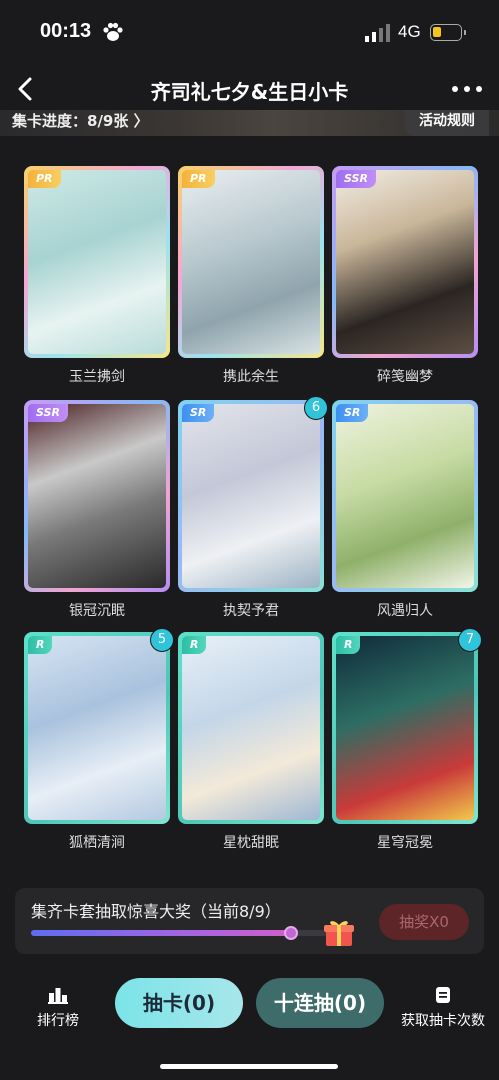 This screenshot has height=1080, width=499. Describe the element at coordinates (163, 933) in the screenshot. I see `reward-progress-fill` at that location.